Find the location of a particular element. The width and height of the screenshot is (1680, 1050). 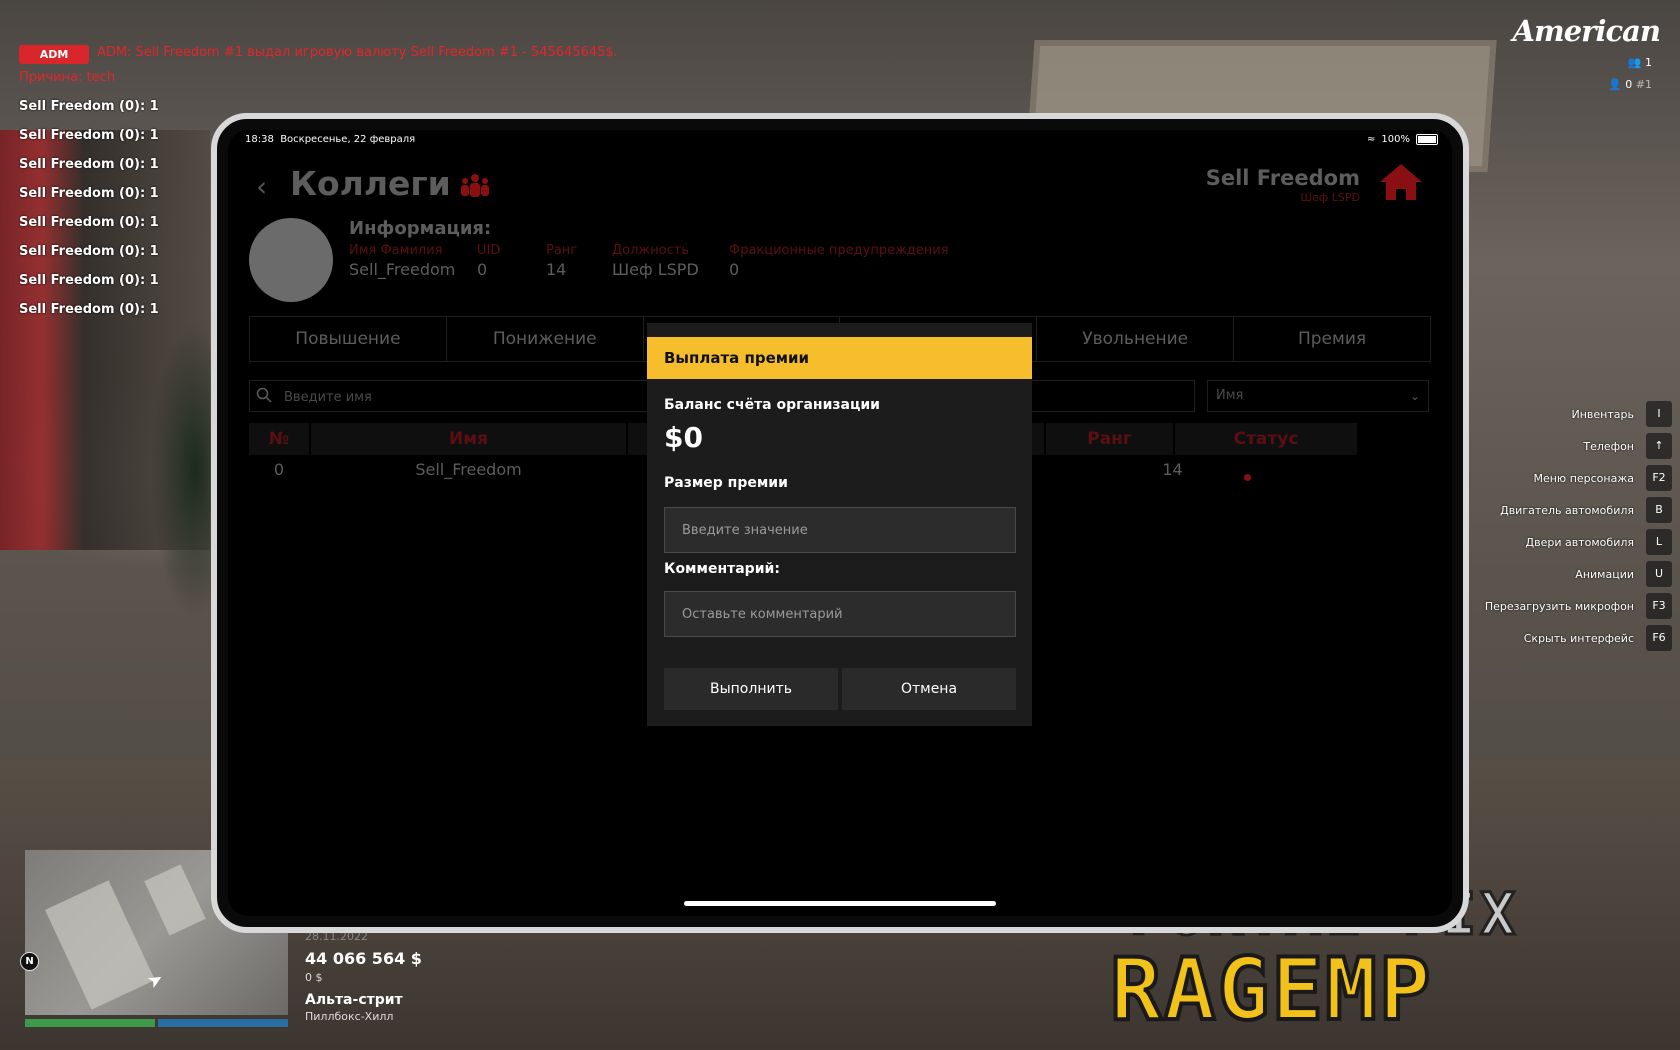

hotkey-key: I is located at coordinates (1659, 414).